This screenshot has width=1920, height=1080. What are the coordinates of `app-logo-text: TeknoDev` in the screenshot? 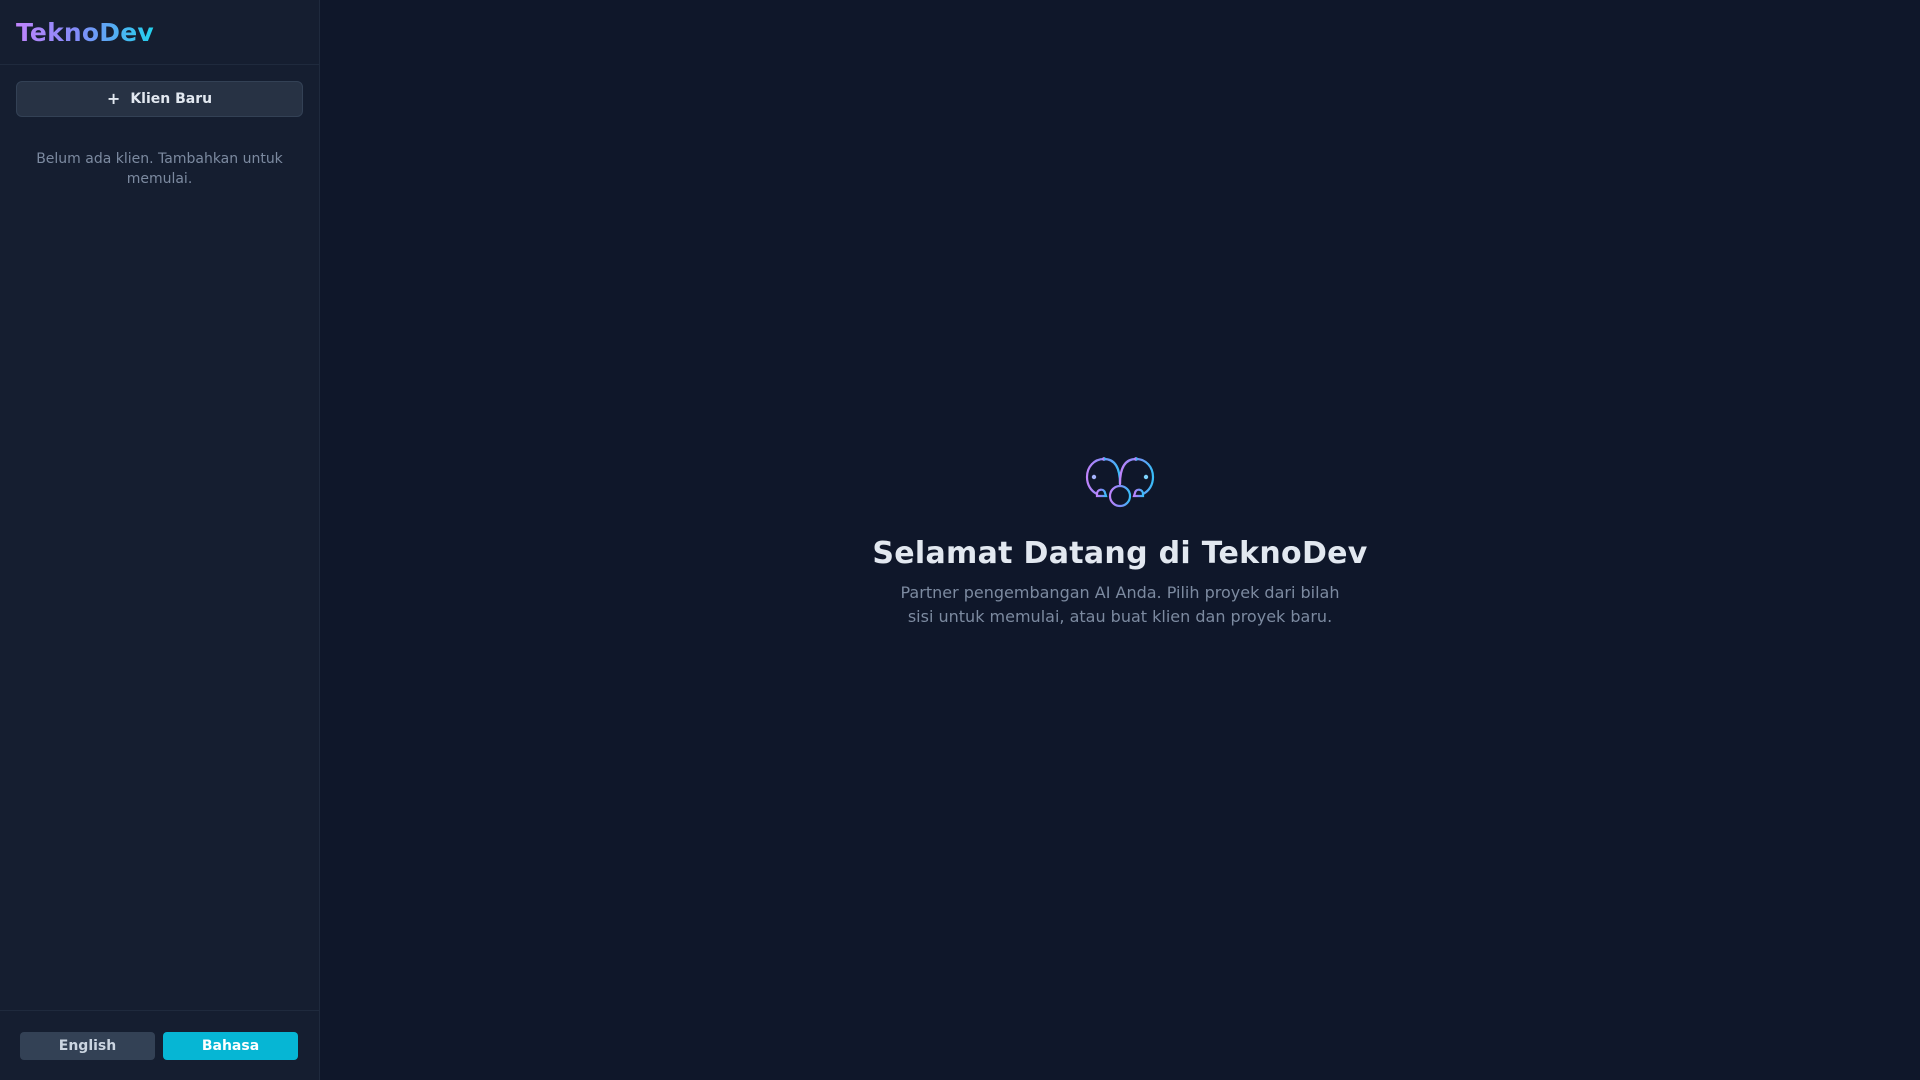 It's located at (85, 32).